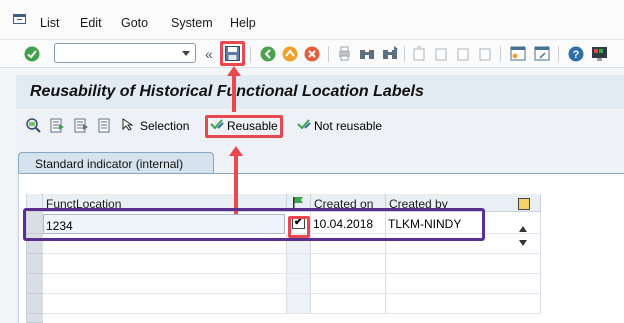  Describe the element at coordinates (165, 126) in the screenshot. I see `selection-label: Selection` at that location.